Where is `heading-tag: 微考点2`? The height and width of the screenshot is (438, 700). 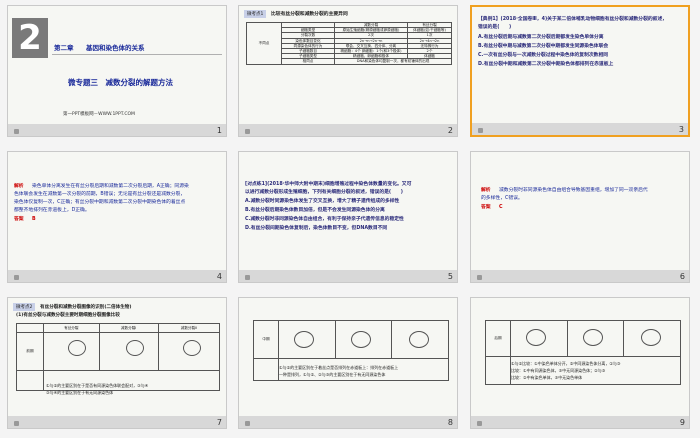 heading-tag: 微考点2 is located at coordinates (24, 307).